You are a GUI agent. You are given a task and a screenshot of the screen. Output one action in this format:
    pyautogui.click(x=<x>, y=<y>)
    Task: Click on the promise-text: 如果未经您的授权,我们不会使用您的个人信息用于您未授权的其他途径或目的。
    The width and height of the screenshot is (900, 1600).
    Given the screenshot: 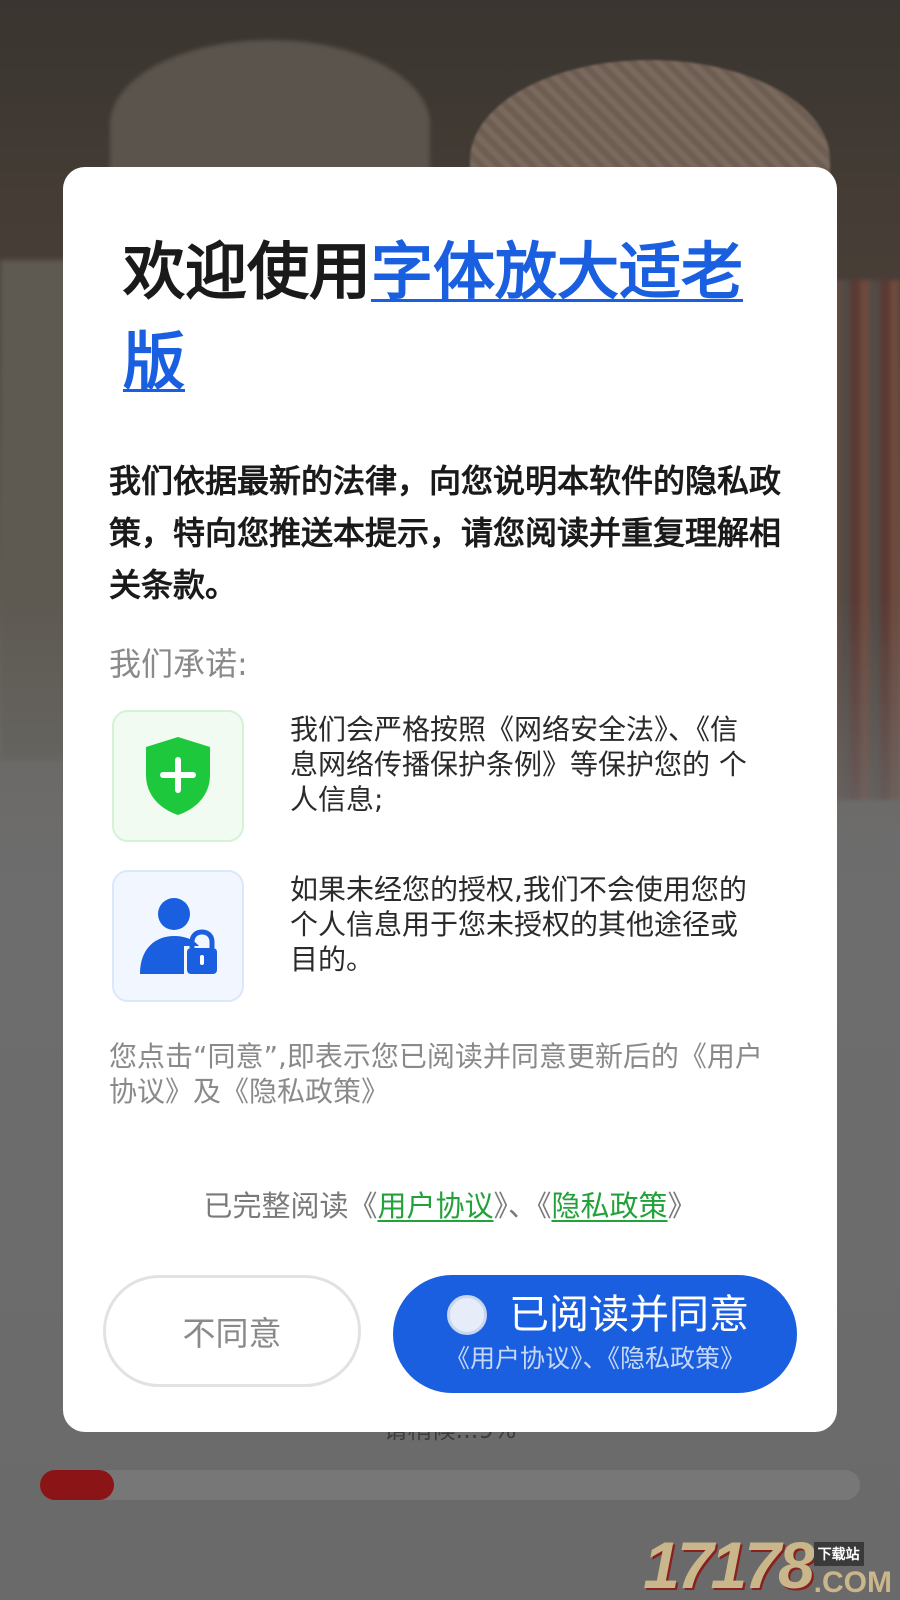 What is the action you would take?
    pyautogui.click(x=518, y=924)
    